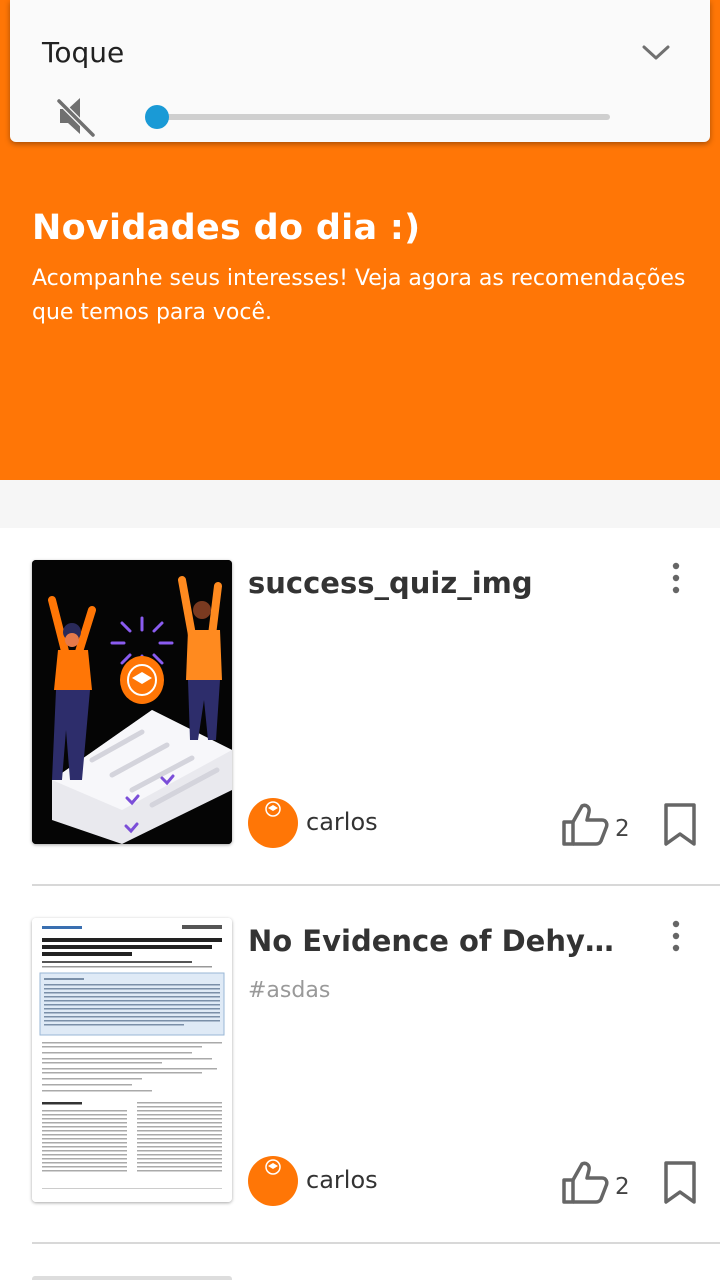  What do you see at coordinates (360, 71) in the screenshot?
I see `volume-panel: Toque` at bounding box center [360, 71].